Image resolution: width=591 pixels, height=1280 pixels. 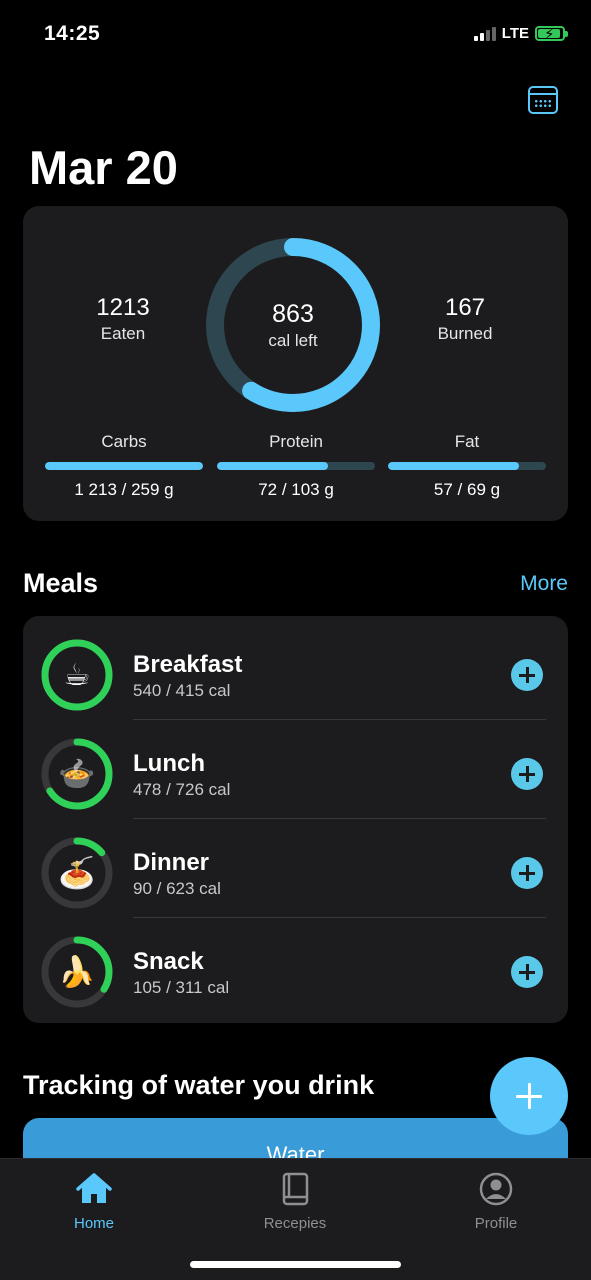 I want to click on macro-value: 1 213 / 259 g, so click(x=124, y=489).